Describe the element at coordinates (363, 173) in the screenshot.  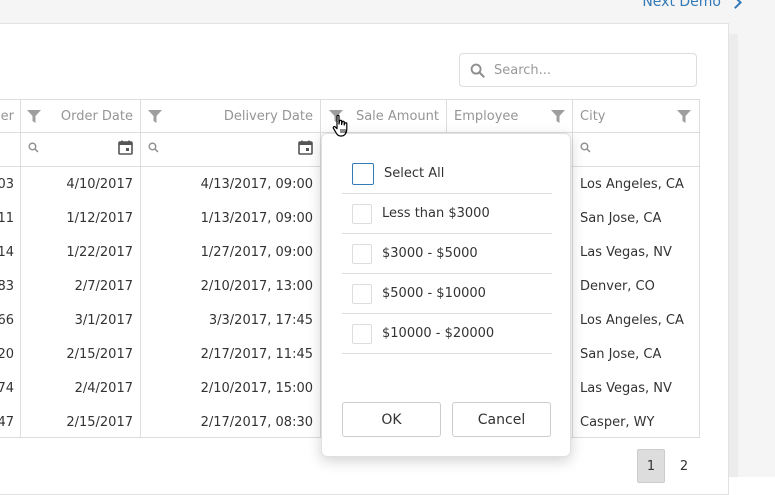
I see `select-all-checkbox` at that location.